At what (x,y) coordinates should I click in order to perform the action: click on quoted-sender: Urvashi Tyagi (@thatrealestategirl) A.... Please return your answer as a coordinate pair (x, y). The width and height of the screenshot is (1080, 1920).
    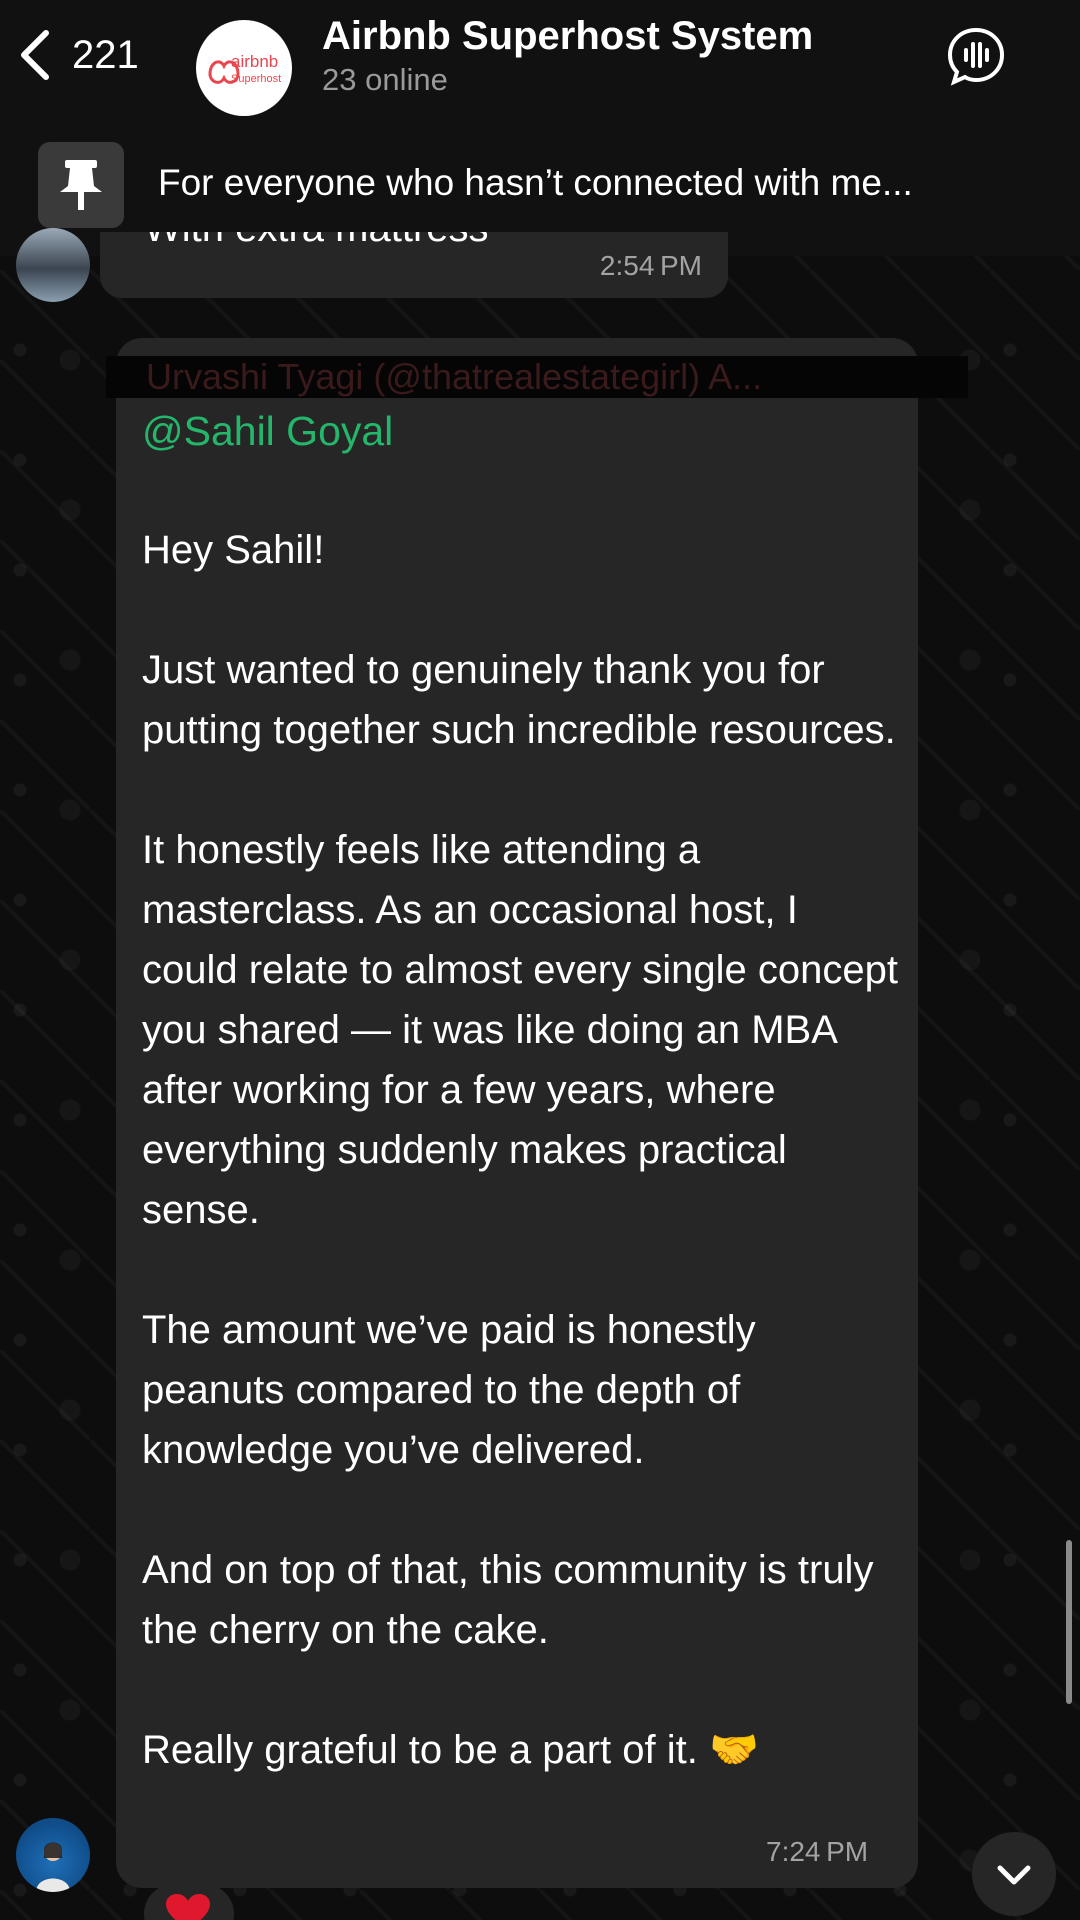
    Looking at the image, I should click on (454, 376).